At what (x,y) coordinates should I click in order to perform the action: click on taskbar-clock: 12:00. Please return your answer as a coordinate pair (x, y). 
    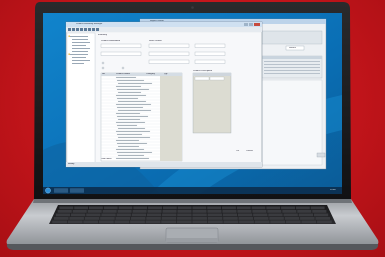
    Looking at the image, I should click on (333, 189).